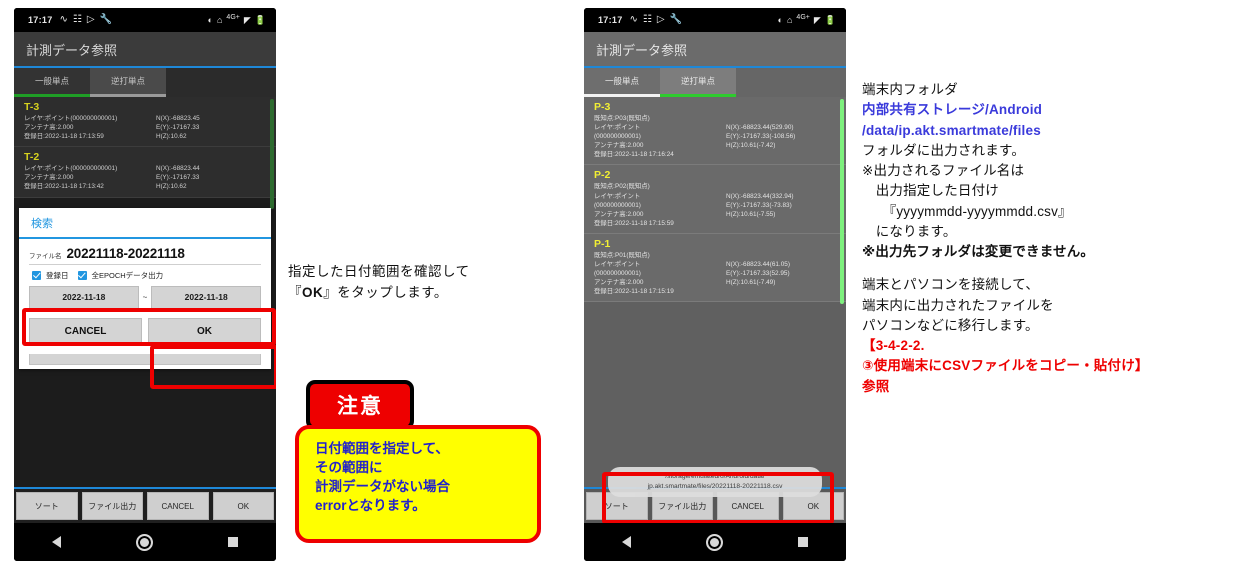 The height and width of the screenshot is (571, 1234). What do you see at coordinates (893, 345) in the screenshot?
I see `annotation-right-line13: 【3-4-2-2.` at bounding box center [893, 345].